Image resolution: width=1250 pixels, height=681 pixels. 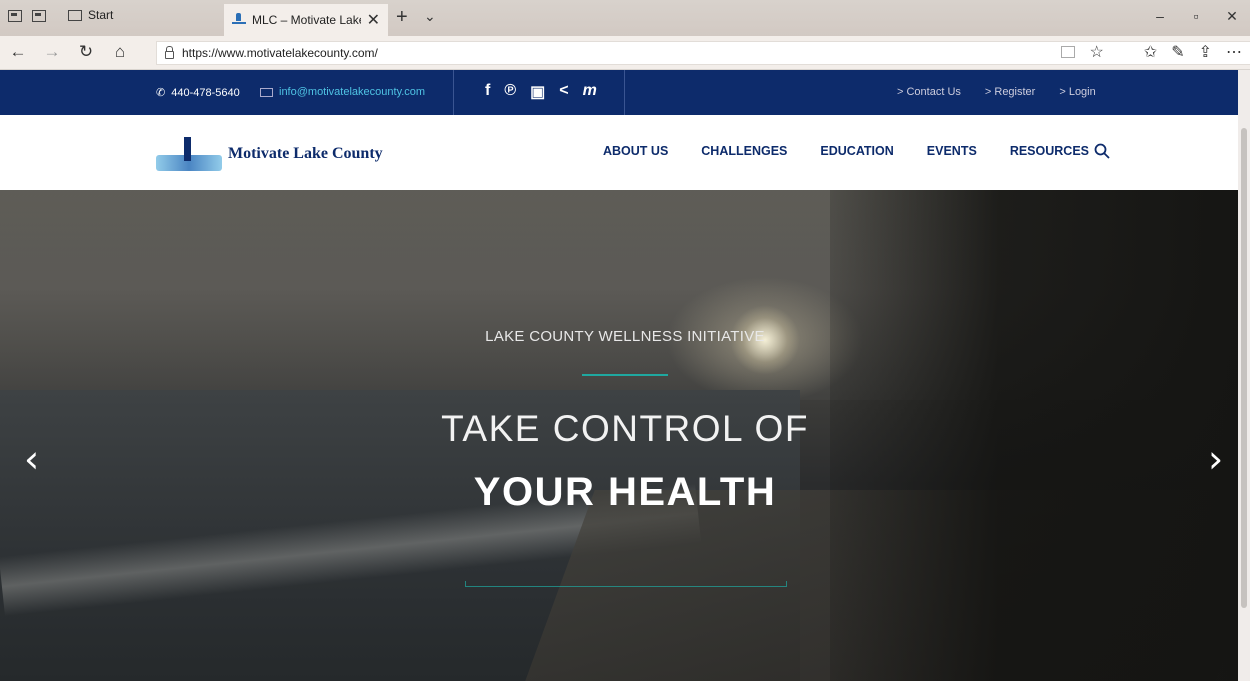 I want to click on nav-about-us: ABOUT US, so click(x=635, y=151).